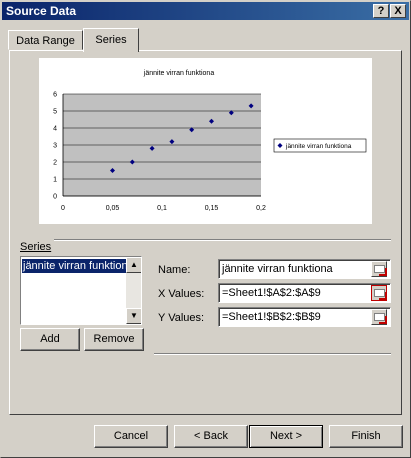  What do you see at coordinates (366, 436) in the screenshot?
I see `finish-button: Finish` at bounding box center [366, 436].